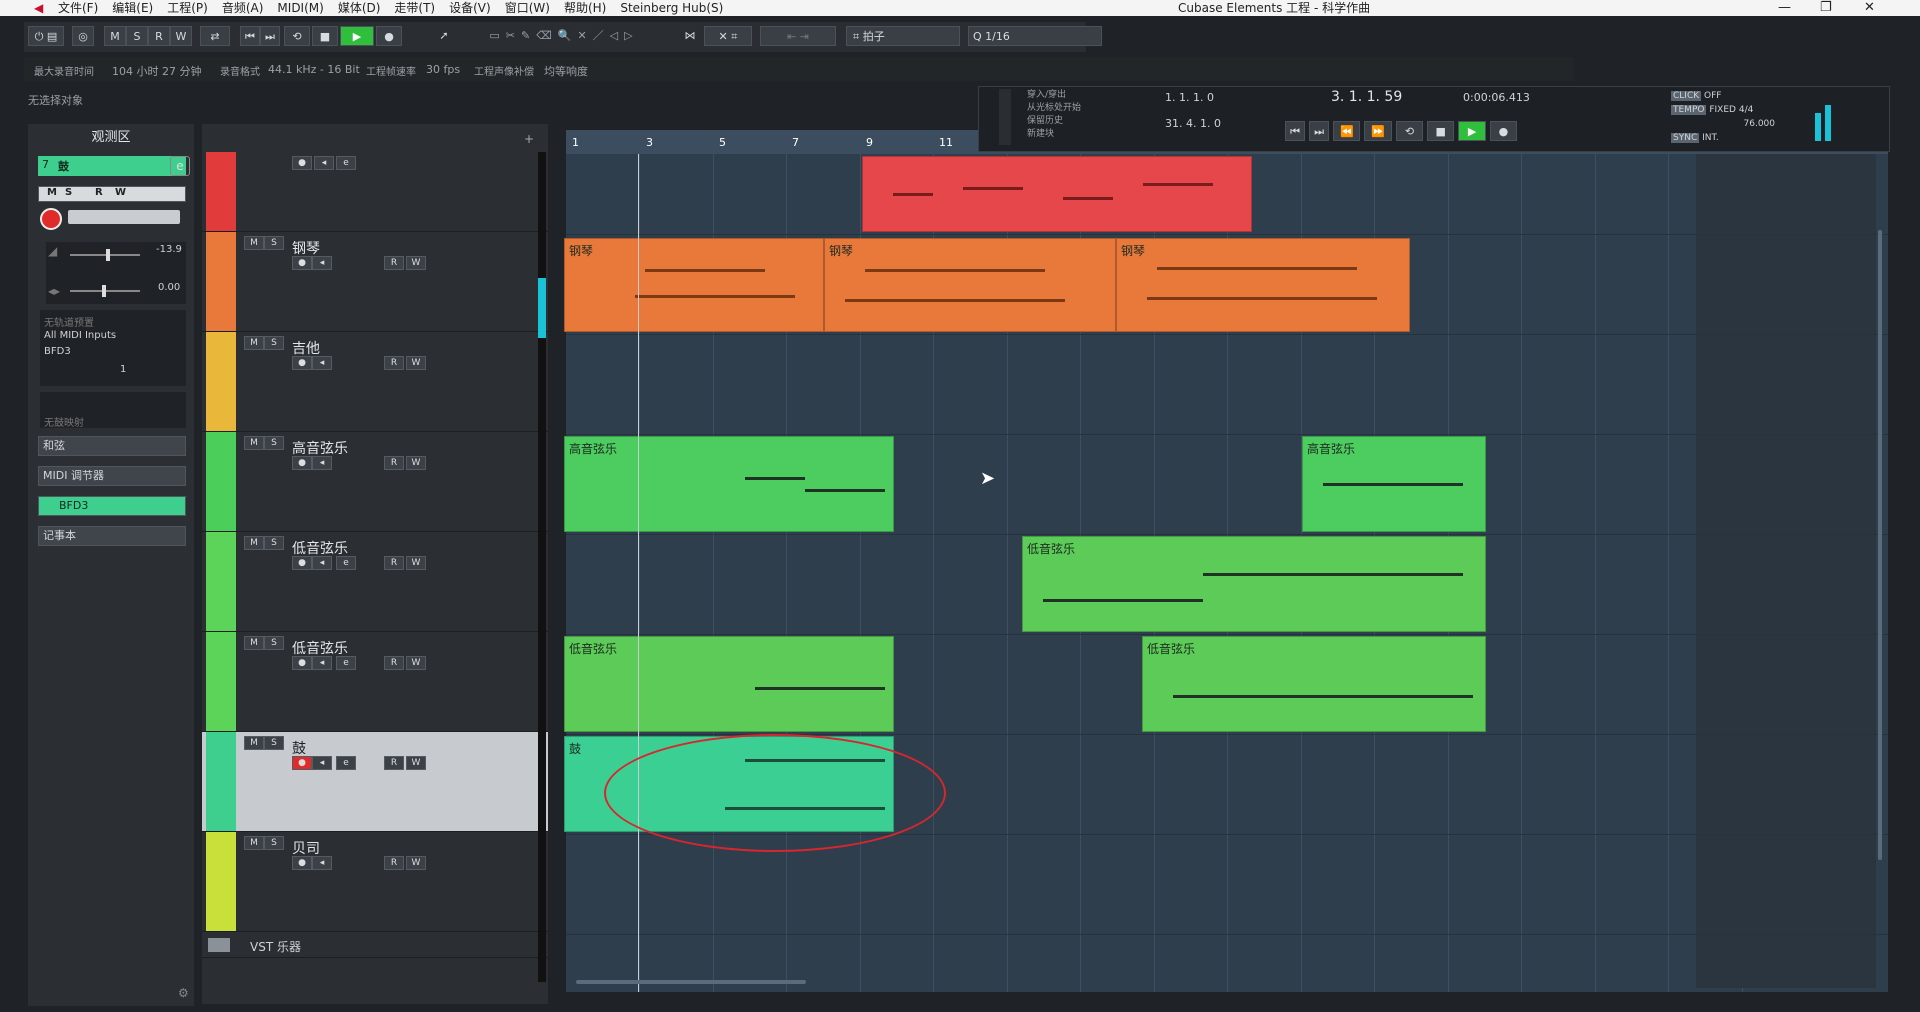  I want to click on add-track-icon: +, so click(529, 139).